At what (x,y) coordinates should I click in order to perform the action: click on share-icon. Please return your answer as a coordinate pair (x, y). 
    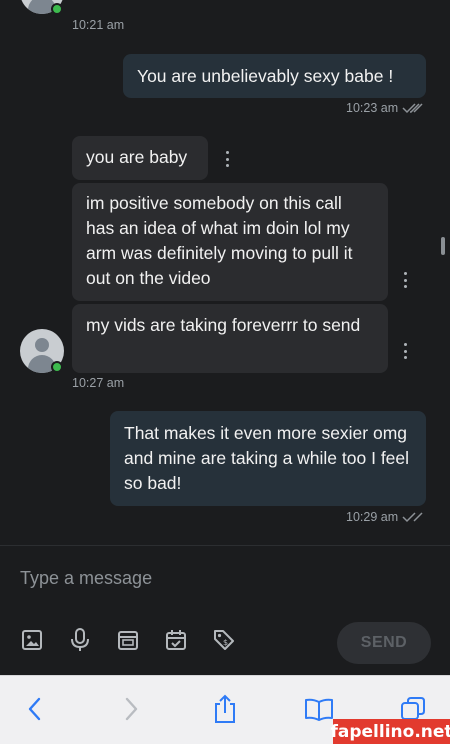
    Looking at the image, I should click on (225, 709).